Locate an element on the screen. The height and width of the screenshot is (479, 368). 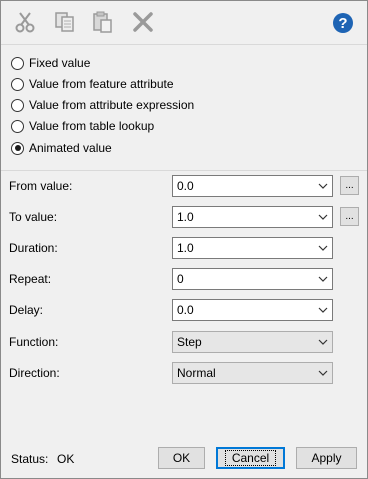
toolbar: ? is located at coordinates (184, 22).